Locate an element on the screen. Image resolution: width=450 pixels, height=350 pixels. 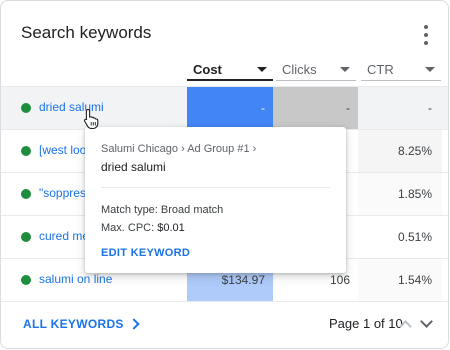
more-vert-icon is located at coordinates (426, 35).